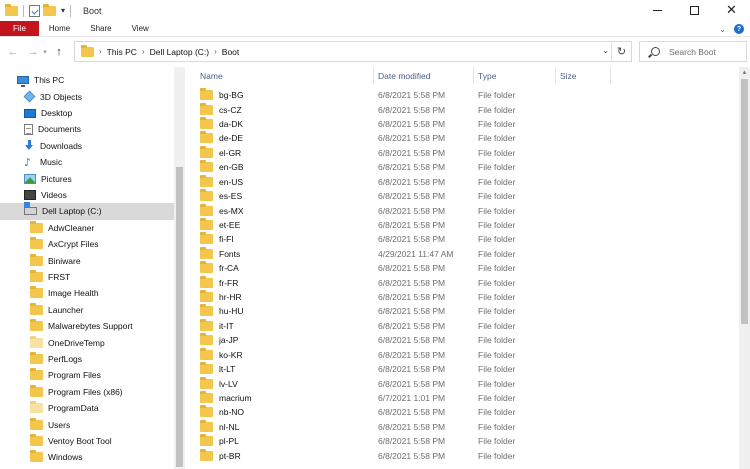 This screenshot has height=469, width=750. I want to click on file-list-scrollbar: ▲, so click(744, 268).